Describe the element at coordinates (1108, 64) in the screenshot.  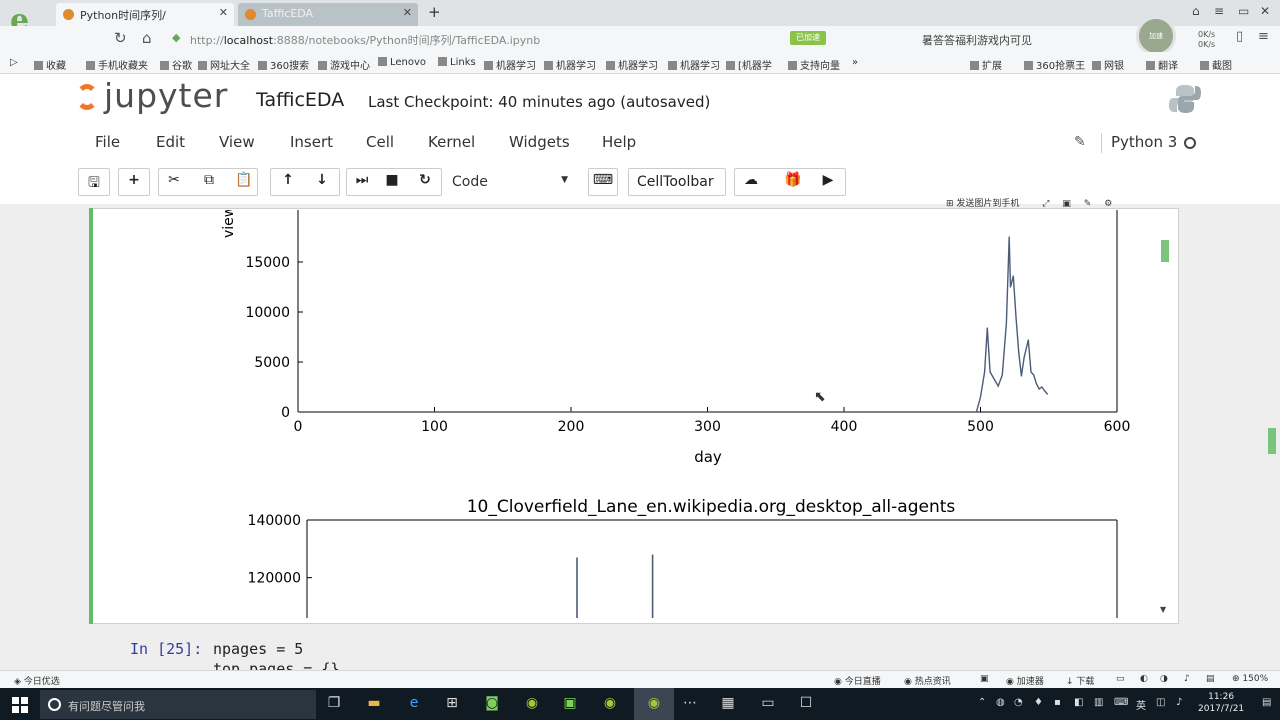
I see `bookmark-tool: 网银` at that location.